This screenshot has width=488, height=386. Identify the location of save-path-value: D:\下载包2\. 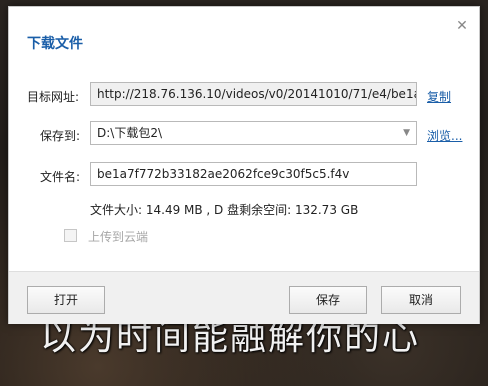
(130, 133).